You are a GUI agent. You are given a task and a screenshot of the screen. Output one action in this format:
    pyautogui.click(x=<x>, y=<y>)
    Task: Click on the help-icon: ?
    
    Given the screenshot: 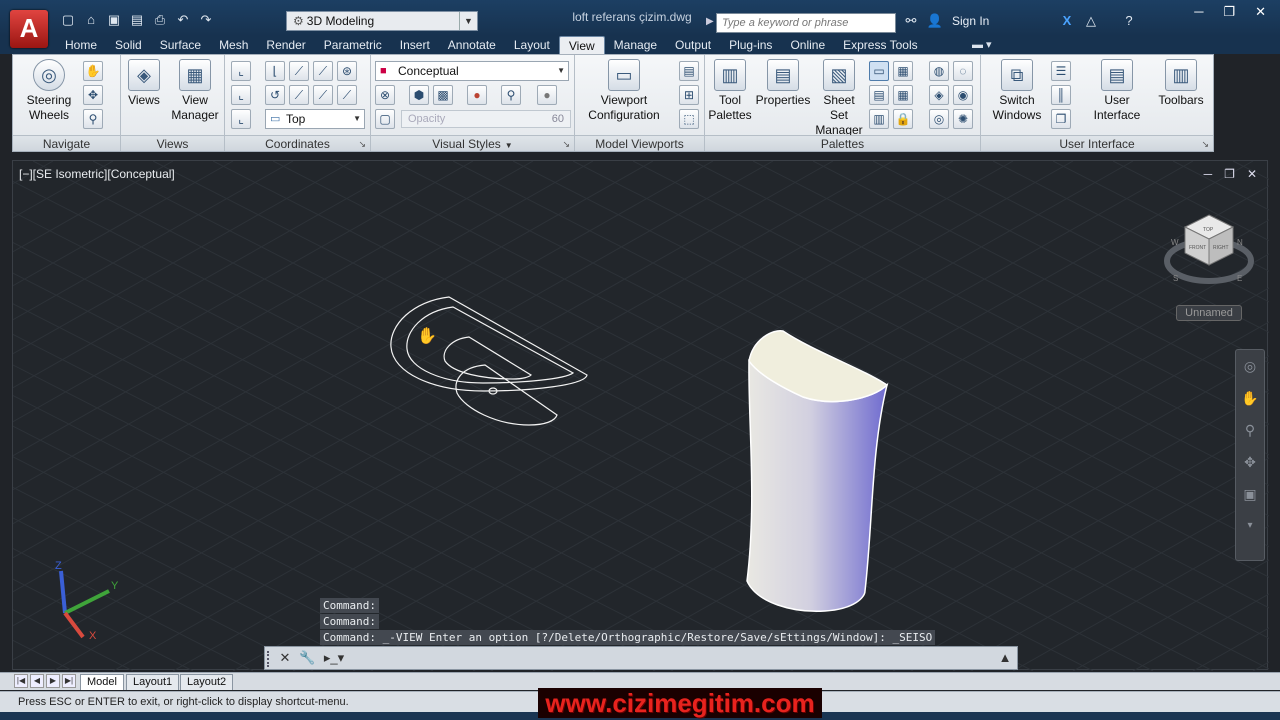 What is the action you would take?
    pyautogui.click(x=1129, y=21)
    